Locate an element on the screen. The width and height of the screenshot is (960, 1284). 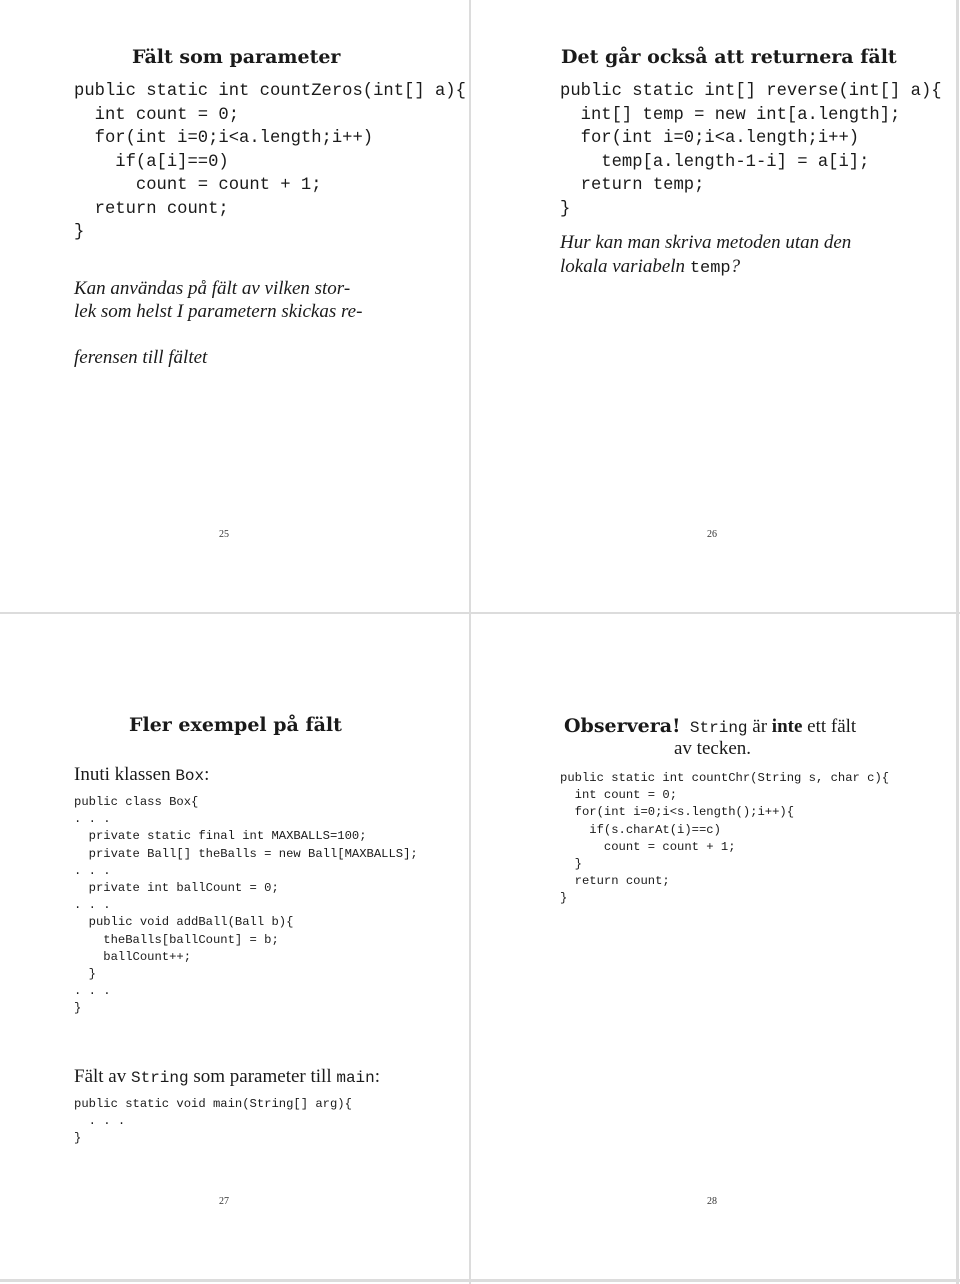
intro-code: Box is located at coordinates (190, 776).